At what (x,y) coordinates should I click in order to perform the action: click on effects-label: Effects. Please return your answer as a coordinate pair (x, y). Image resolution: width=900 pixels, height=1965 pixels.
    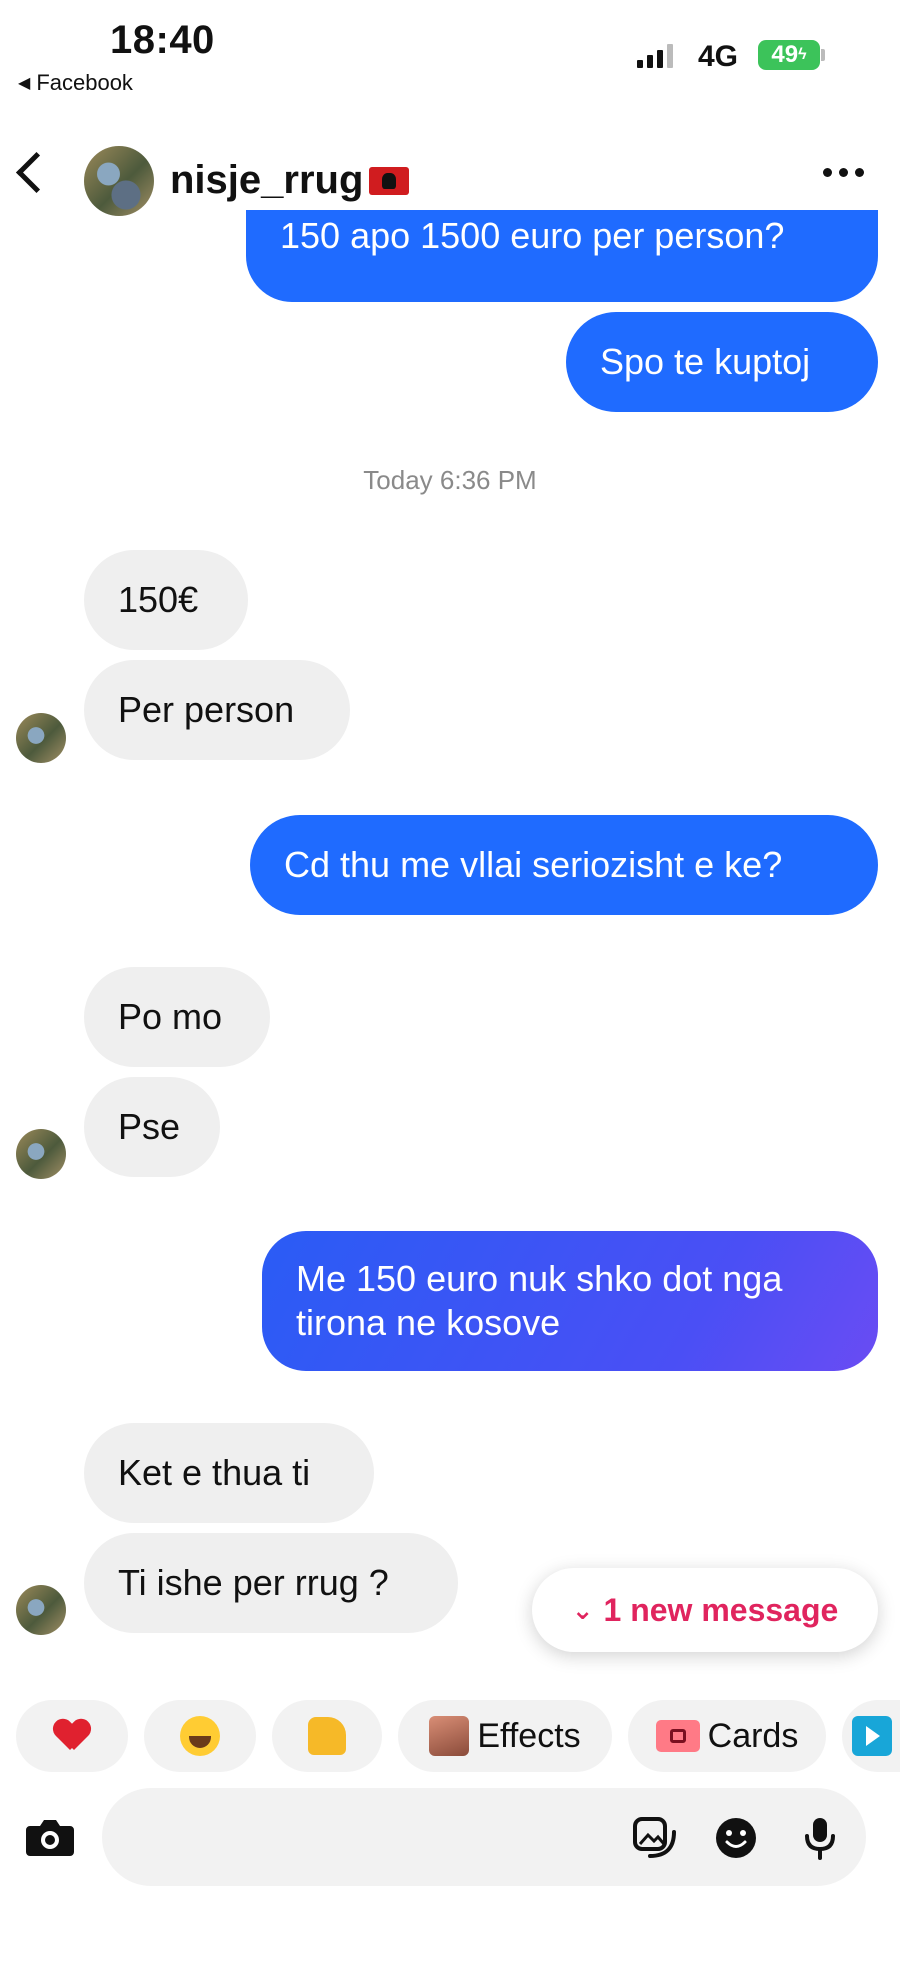
    Looking at the image, I should click on (529, 1735).